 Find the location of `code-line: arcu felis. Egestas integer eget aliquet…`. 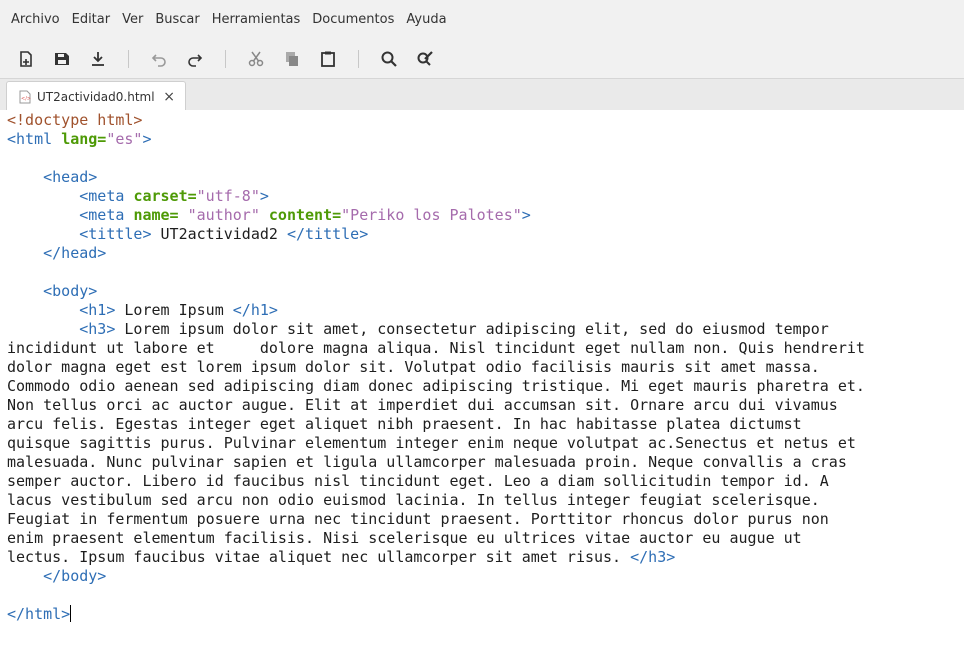

code-line: arcu felis. Egestas integer eget aliquet… is located at coordinates (485, 424).